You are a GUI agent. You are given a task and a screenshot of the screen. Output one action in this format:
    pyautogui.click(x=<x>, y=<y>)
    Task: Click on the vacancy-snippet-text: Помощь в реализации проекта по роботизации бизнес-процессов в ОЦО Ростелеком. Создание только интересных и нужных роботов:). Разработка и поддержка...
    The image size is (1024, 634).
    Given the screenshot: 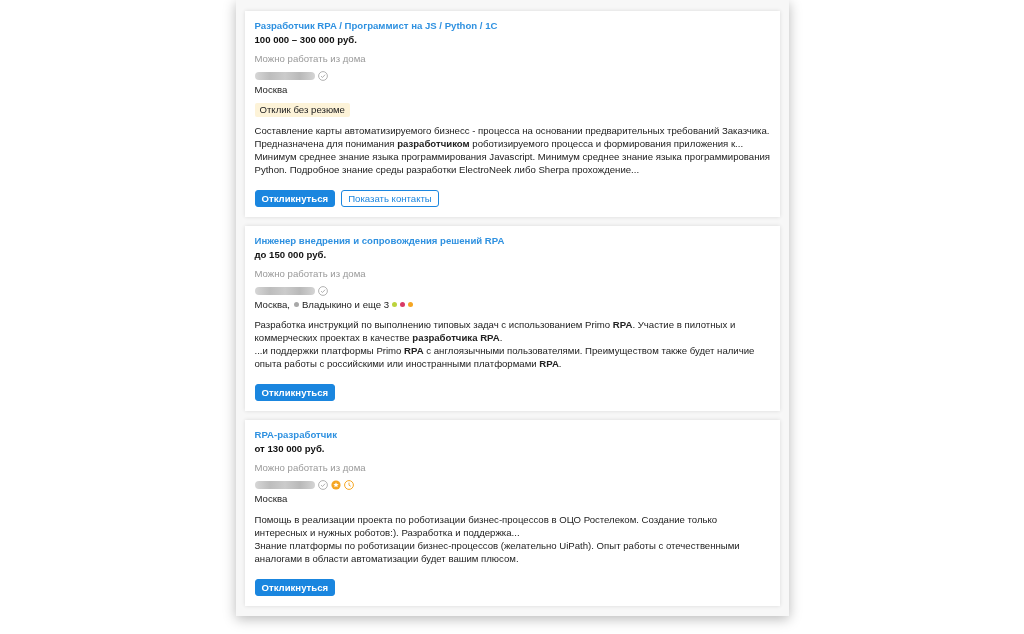 What is the action you would take?
    pyautogui.click(x=486, y=525)
    